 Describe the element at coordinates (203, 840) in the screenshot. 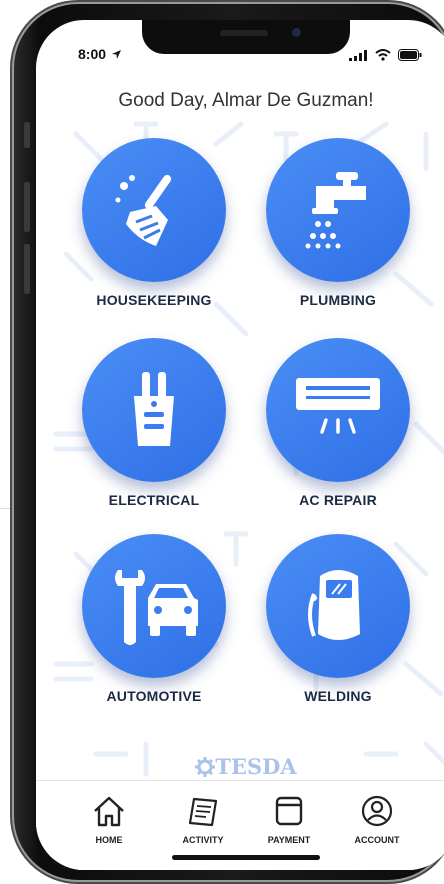

I see `tab-activity-label: ACTIVITY` at that location.